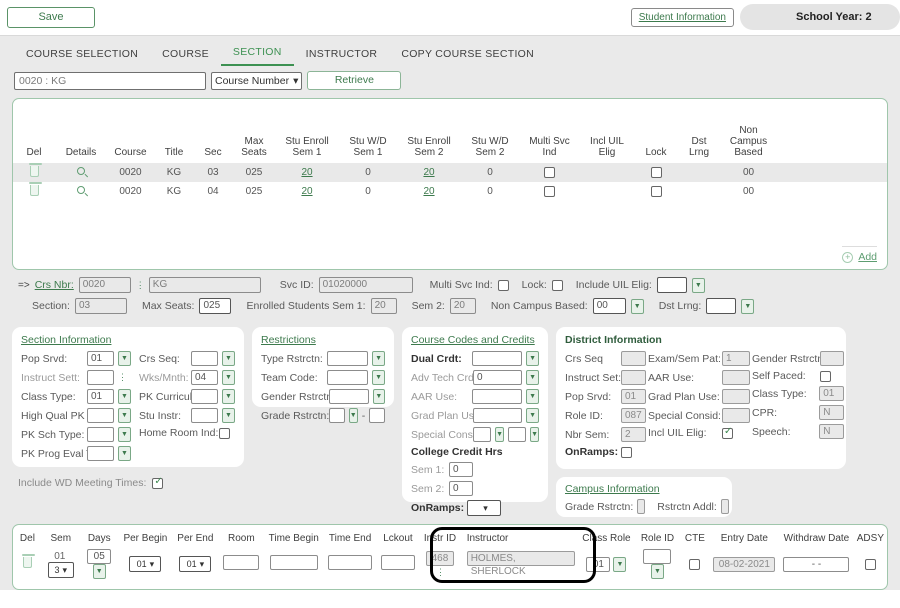  I want to click on grade-rstrctn-dropdown-icon: ▼, so click(353, 415).